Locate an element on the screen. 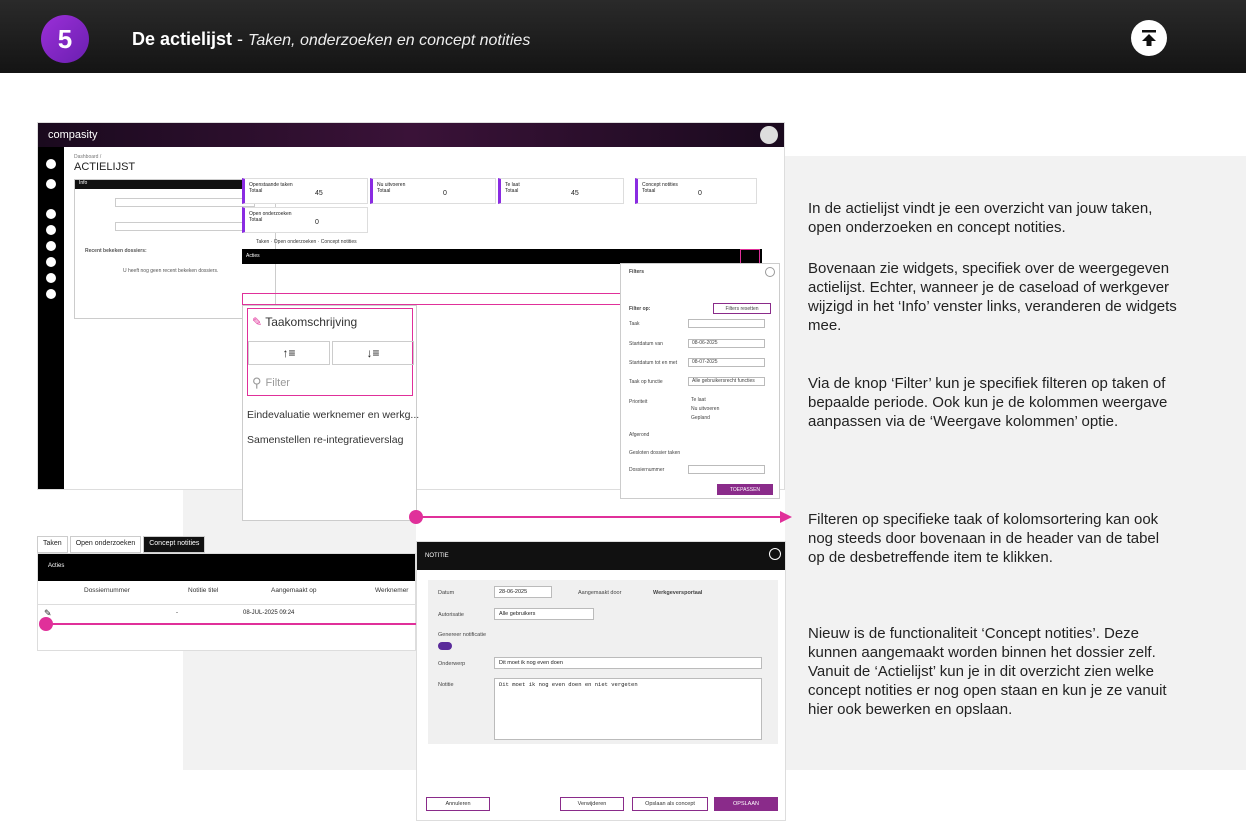 This screenshot has width=1246, height=822. row-title: - is located at coordinates (177, 613).